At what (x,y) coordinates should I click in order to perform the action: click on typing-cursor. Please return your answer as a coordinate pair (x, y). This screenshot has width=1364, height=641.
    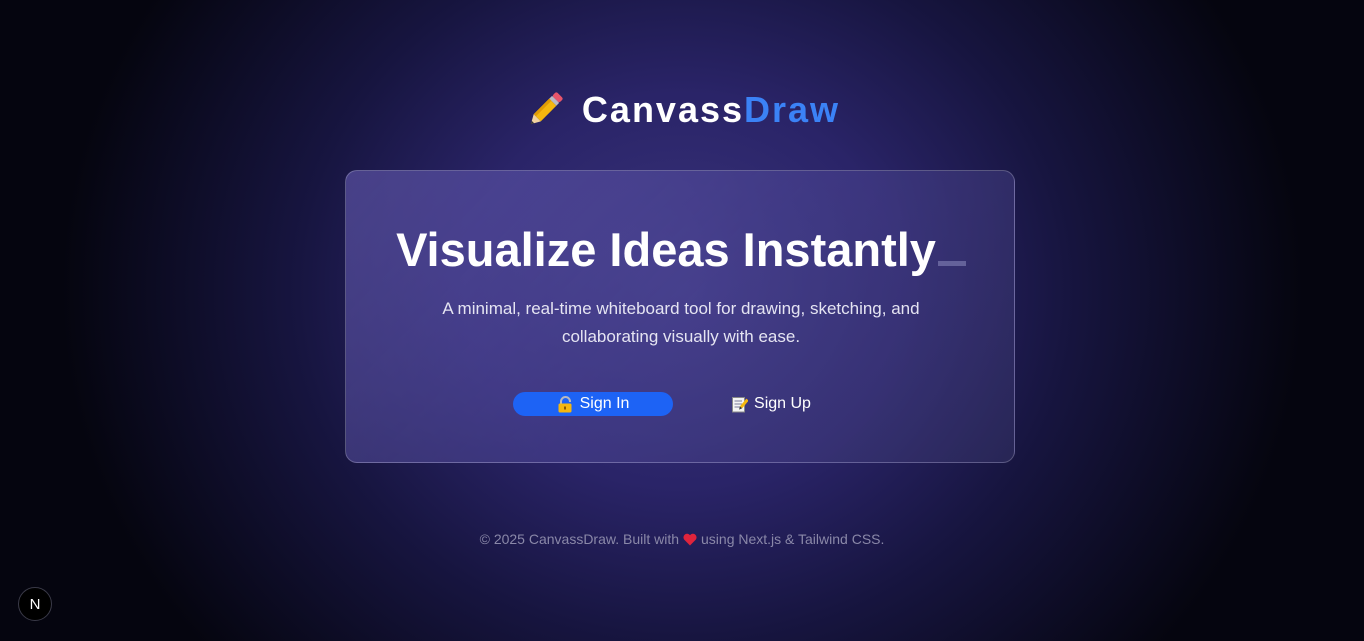
    Looking at the image, I should click on (951, 263).